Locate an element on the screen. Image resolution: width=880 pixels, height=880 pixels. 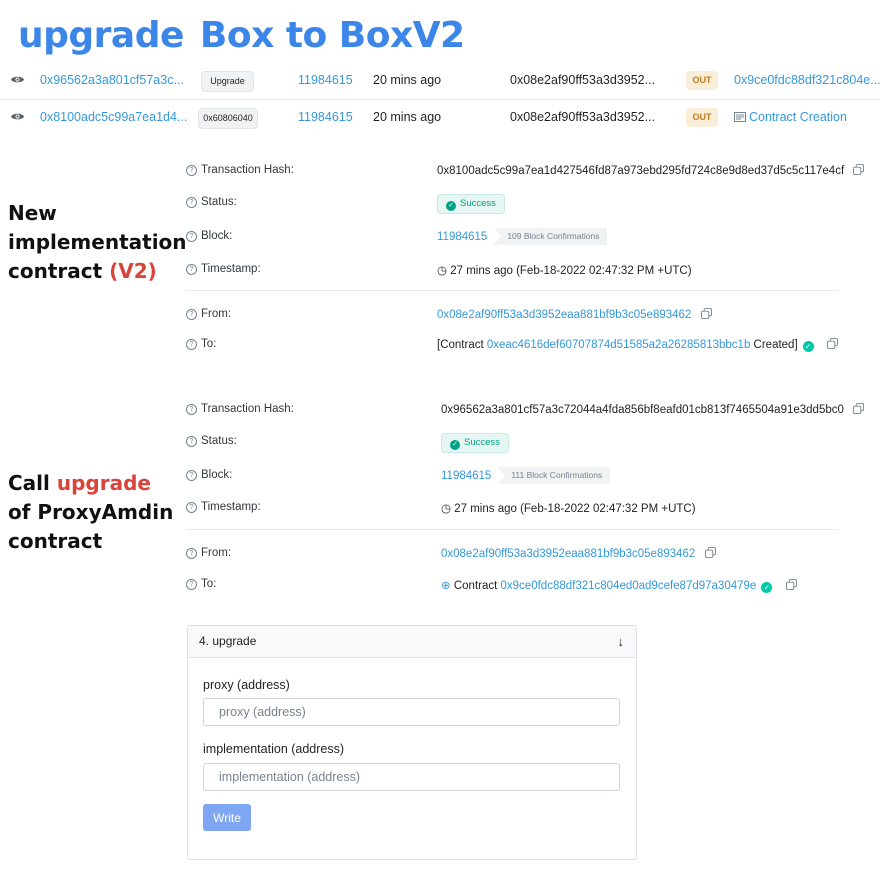
card-header: 4. upgrade ↓ is located at coordinates (412, 642).